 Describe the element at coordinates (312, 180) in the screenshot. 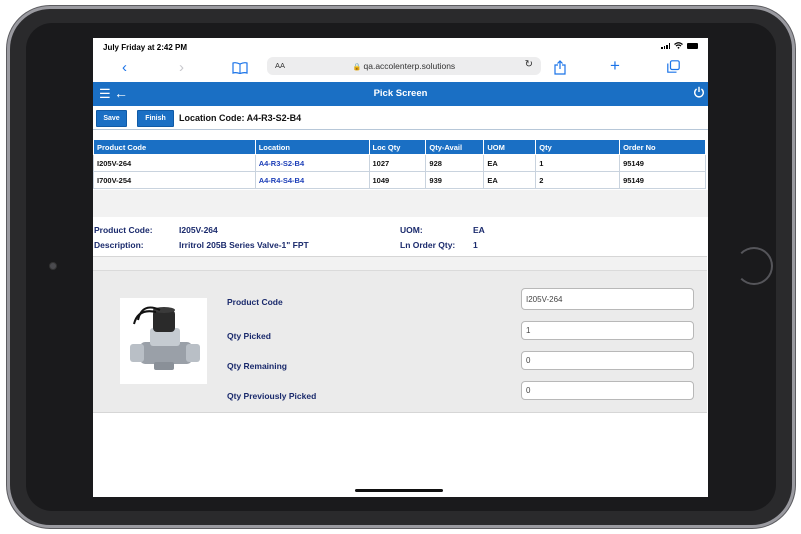

I see `cell-location-link: A4-R4-S4-B4` at that location.